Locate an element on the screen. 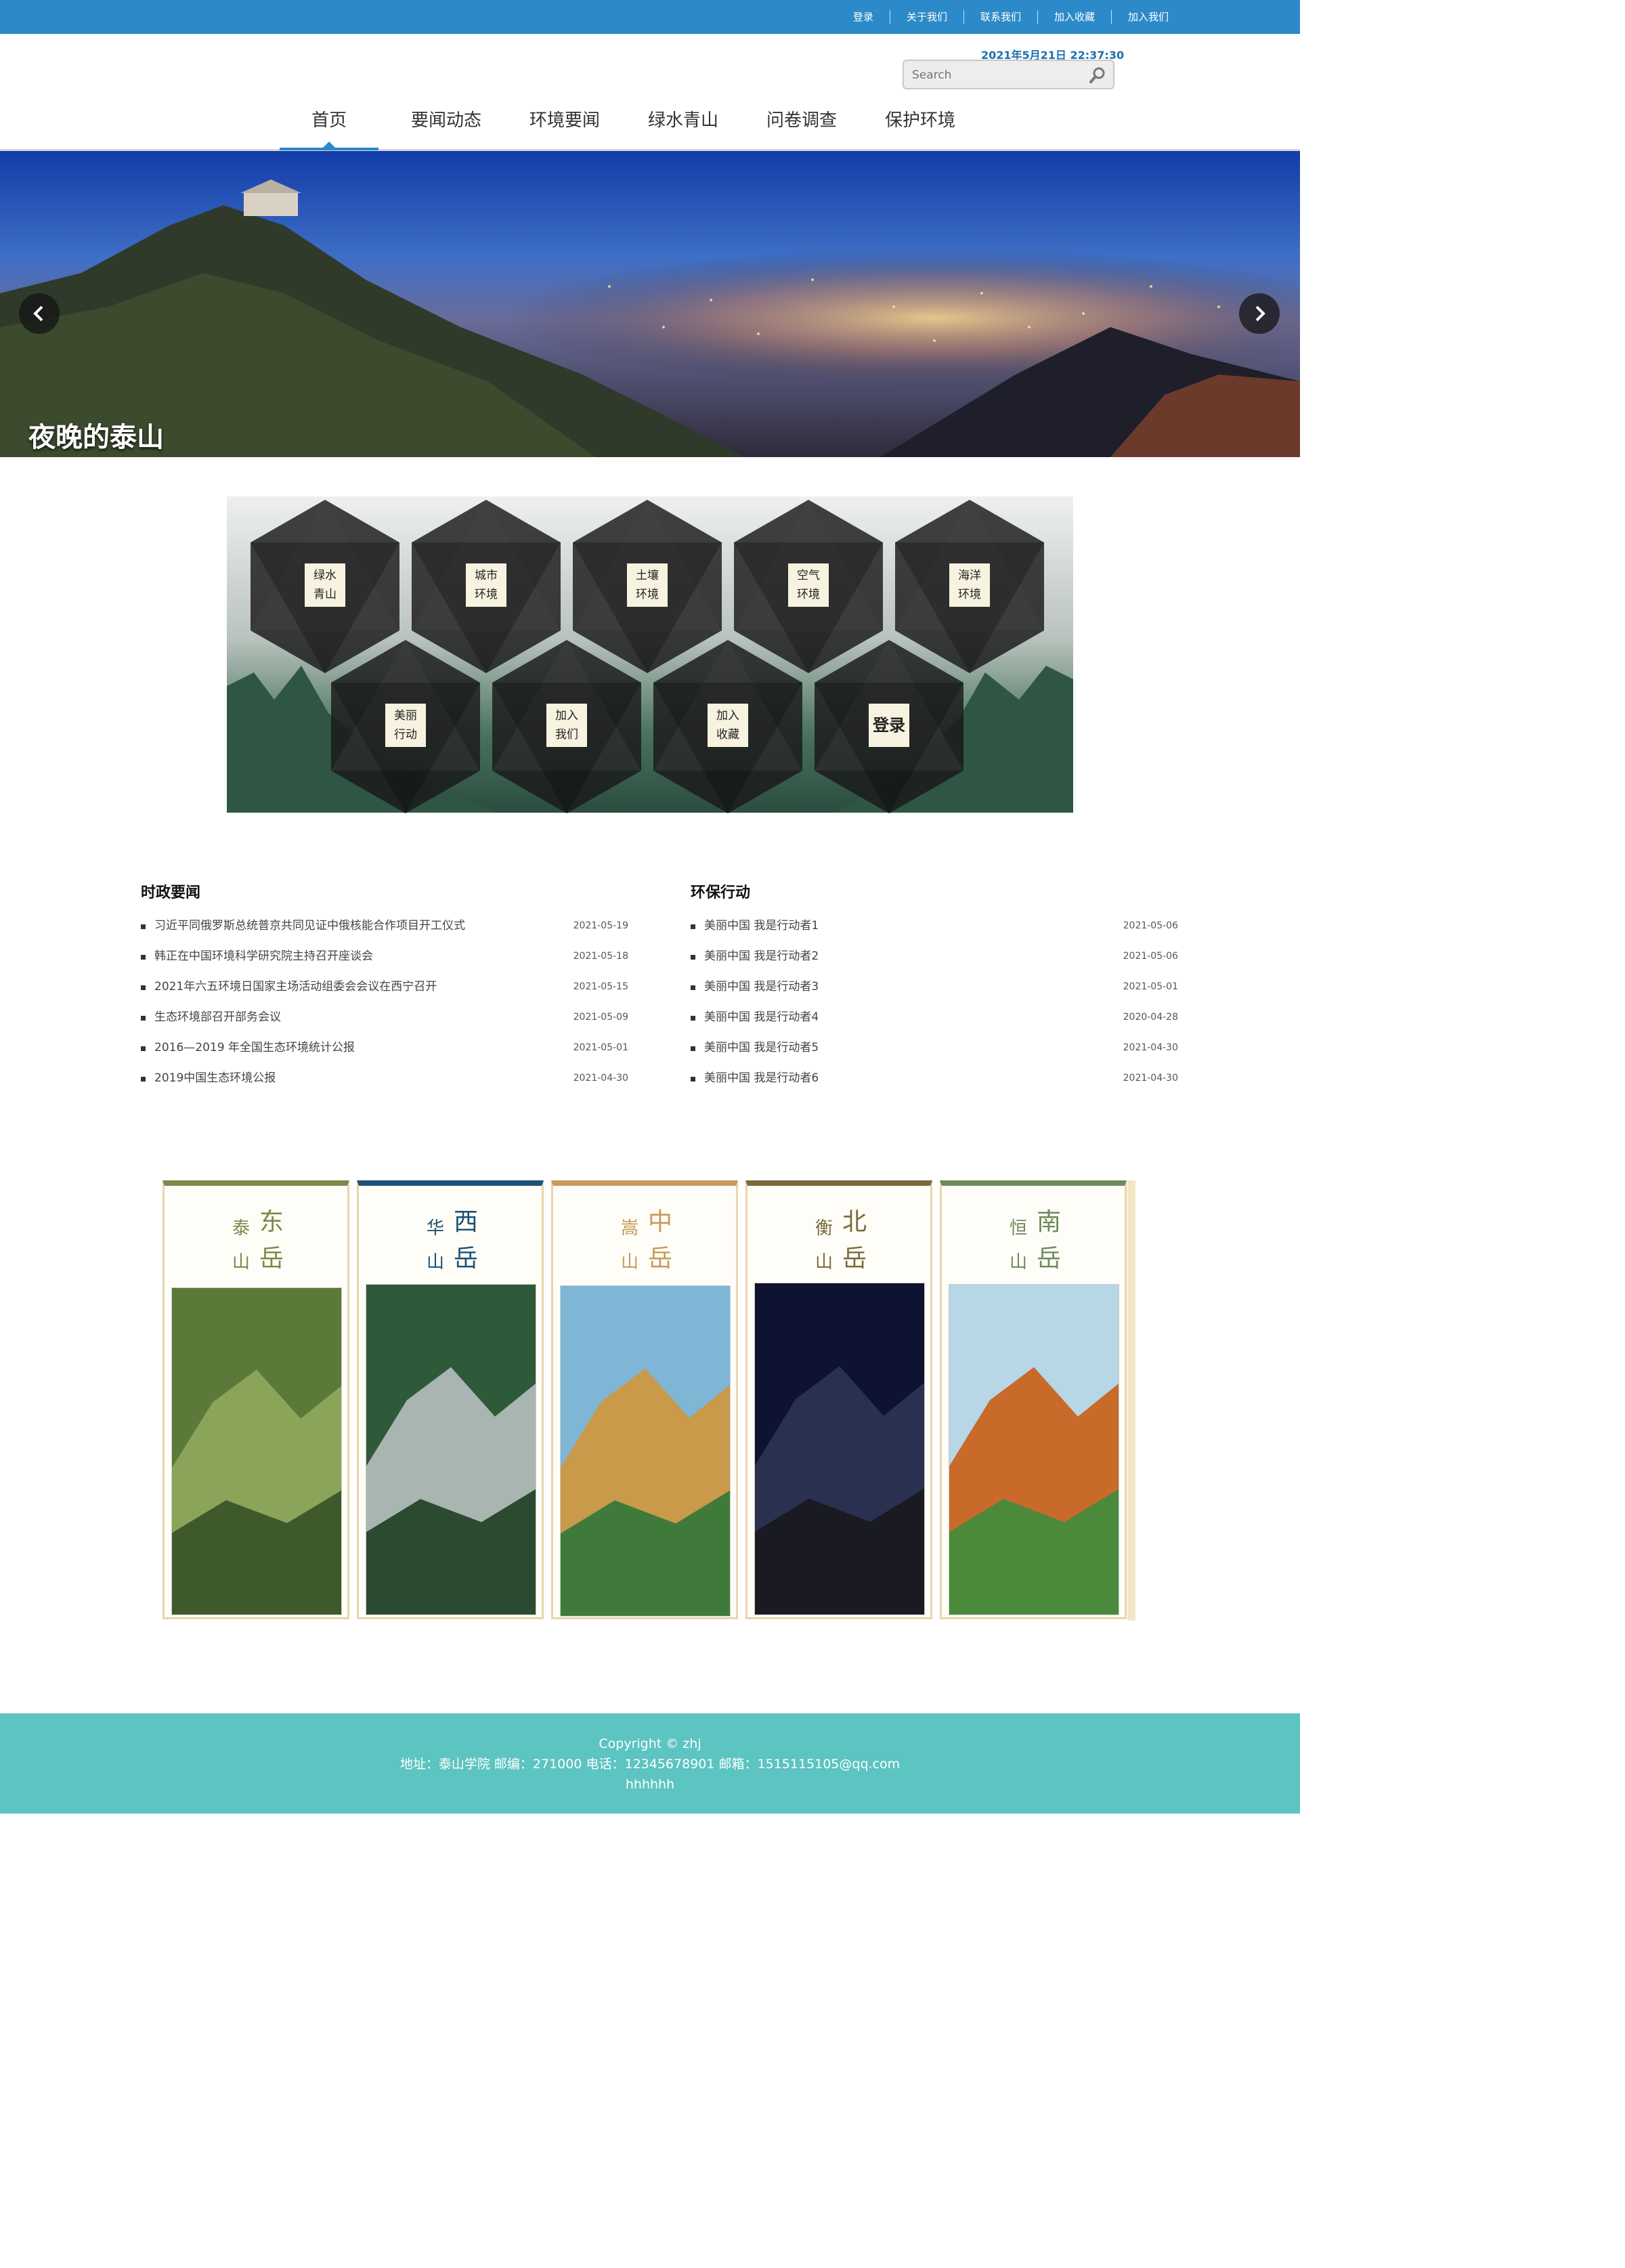  top-link-favorite: 加入收藏 is located at coordinates (1074, 17).